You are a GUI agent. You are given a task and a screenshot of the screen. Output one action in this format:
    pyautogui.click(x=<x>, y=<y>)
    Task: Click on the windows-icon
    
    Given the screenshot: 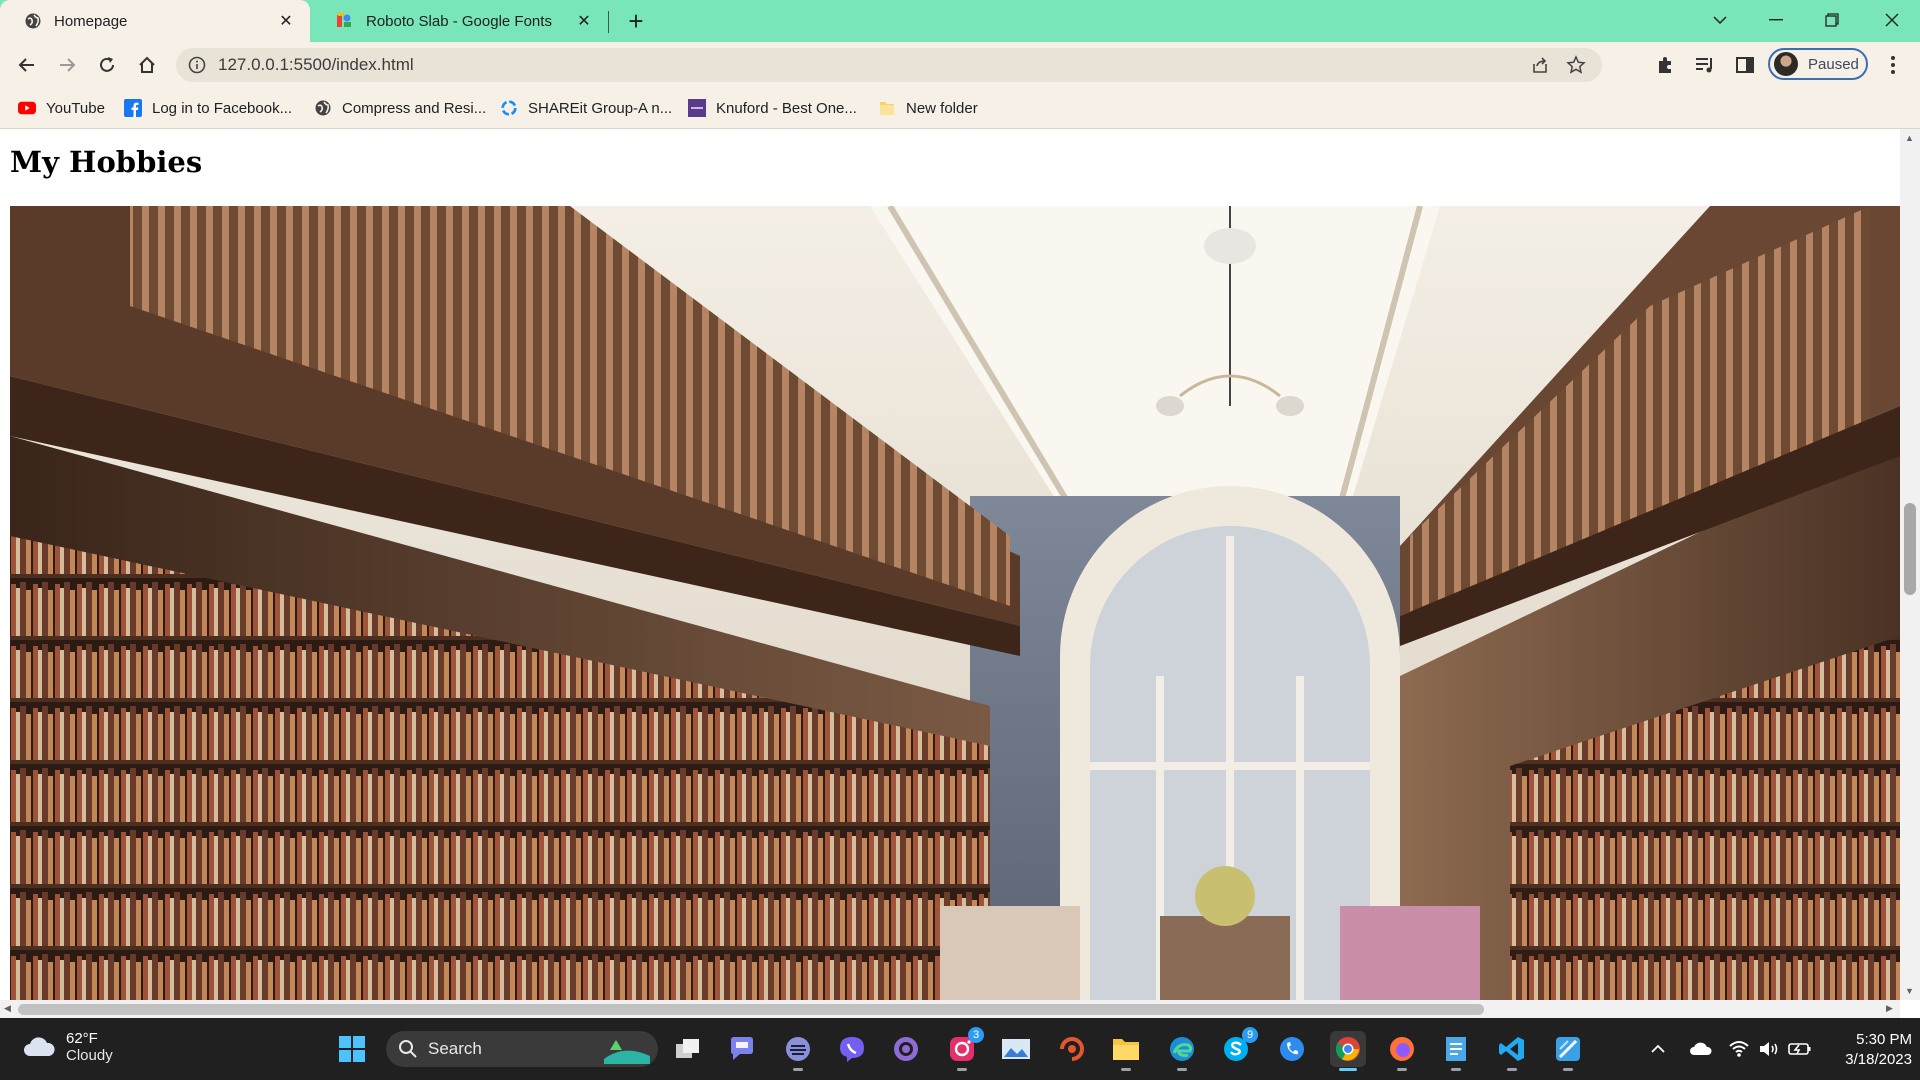 What is the action you would take?
    pyautogui.click(x=352, y=1049)
    